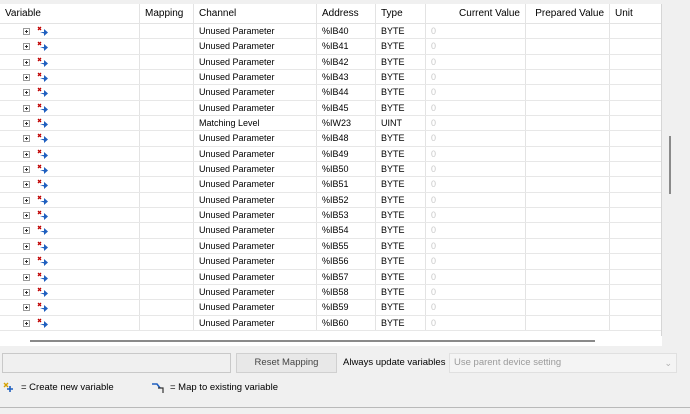  What do you see at coordinates (346, 14) in the screenshot?
I see `column-header-address: Address` at bounding box center [346, 14].